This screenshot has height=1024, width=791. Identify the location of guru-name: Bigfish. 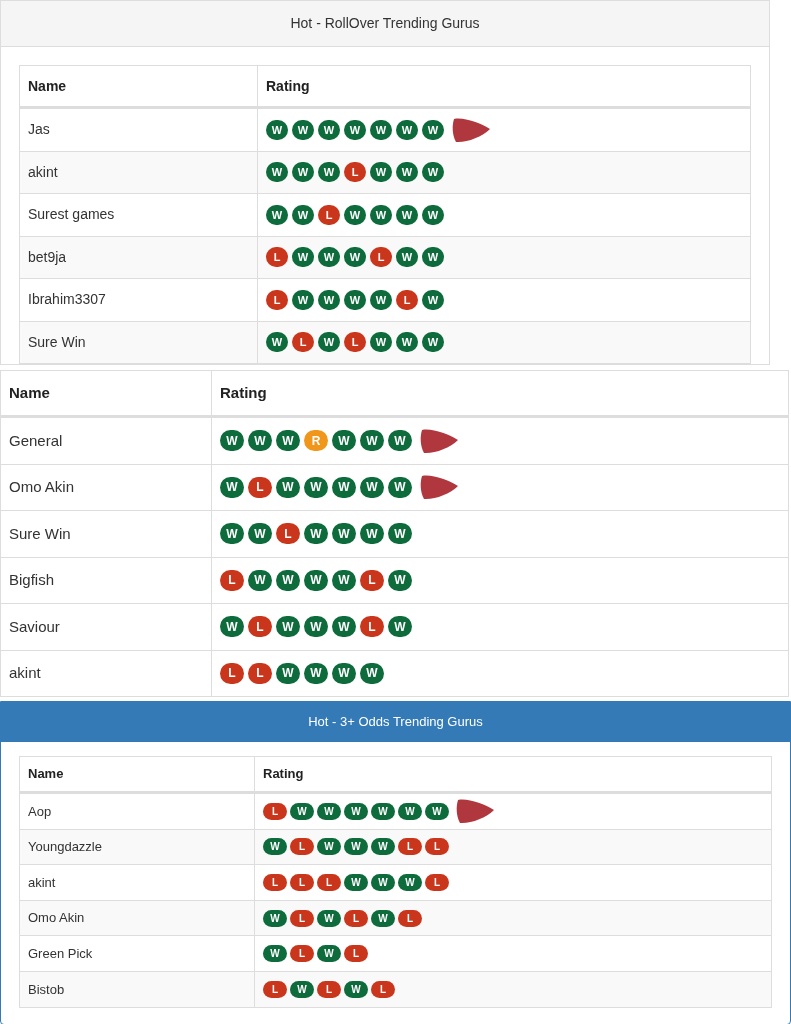
(32, 580).